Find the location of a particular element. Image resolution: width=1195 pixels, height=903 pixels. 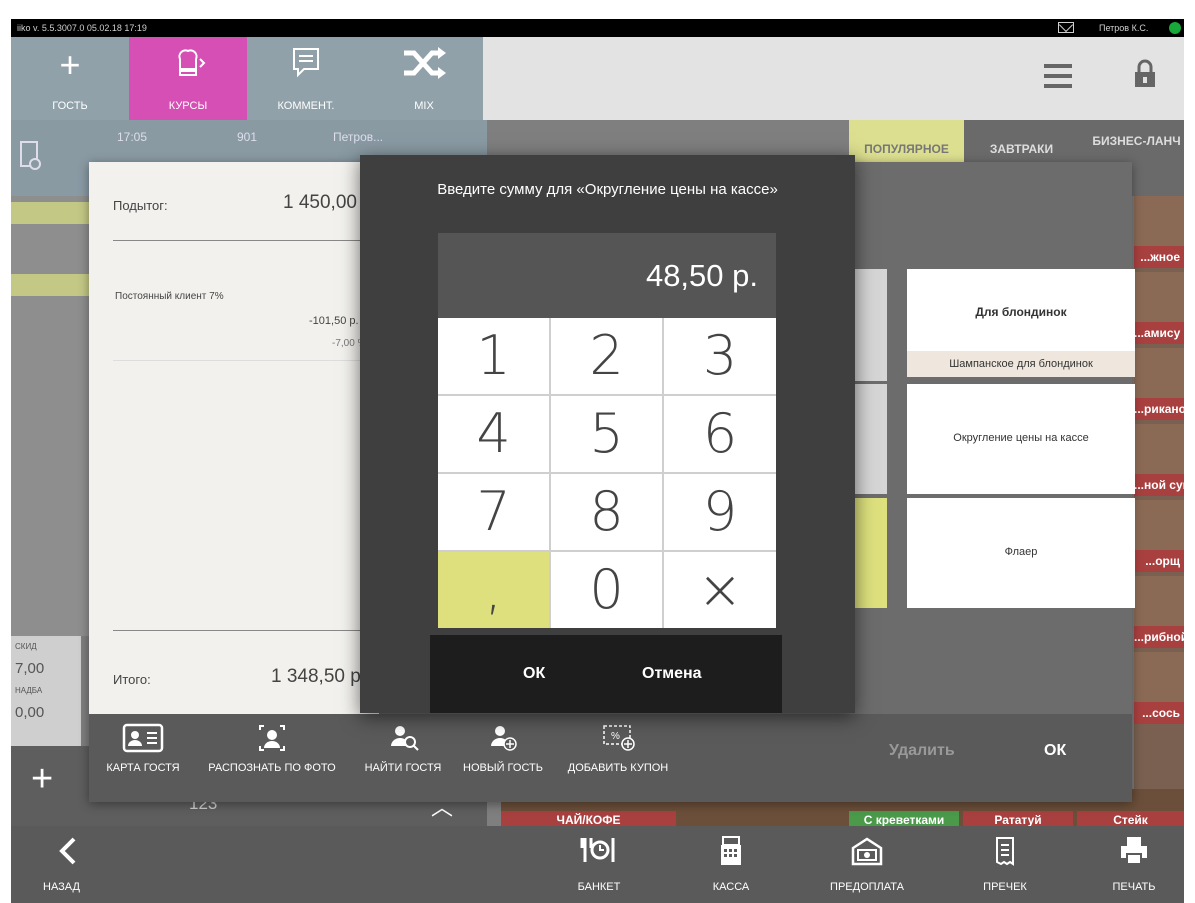

card-title: Для блондинок is located at coordinates (1021, 312).